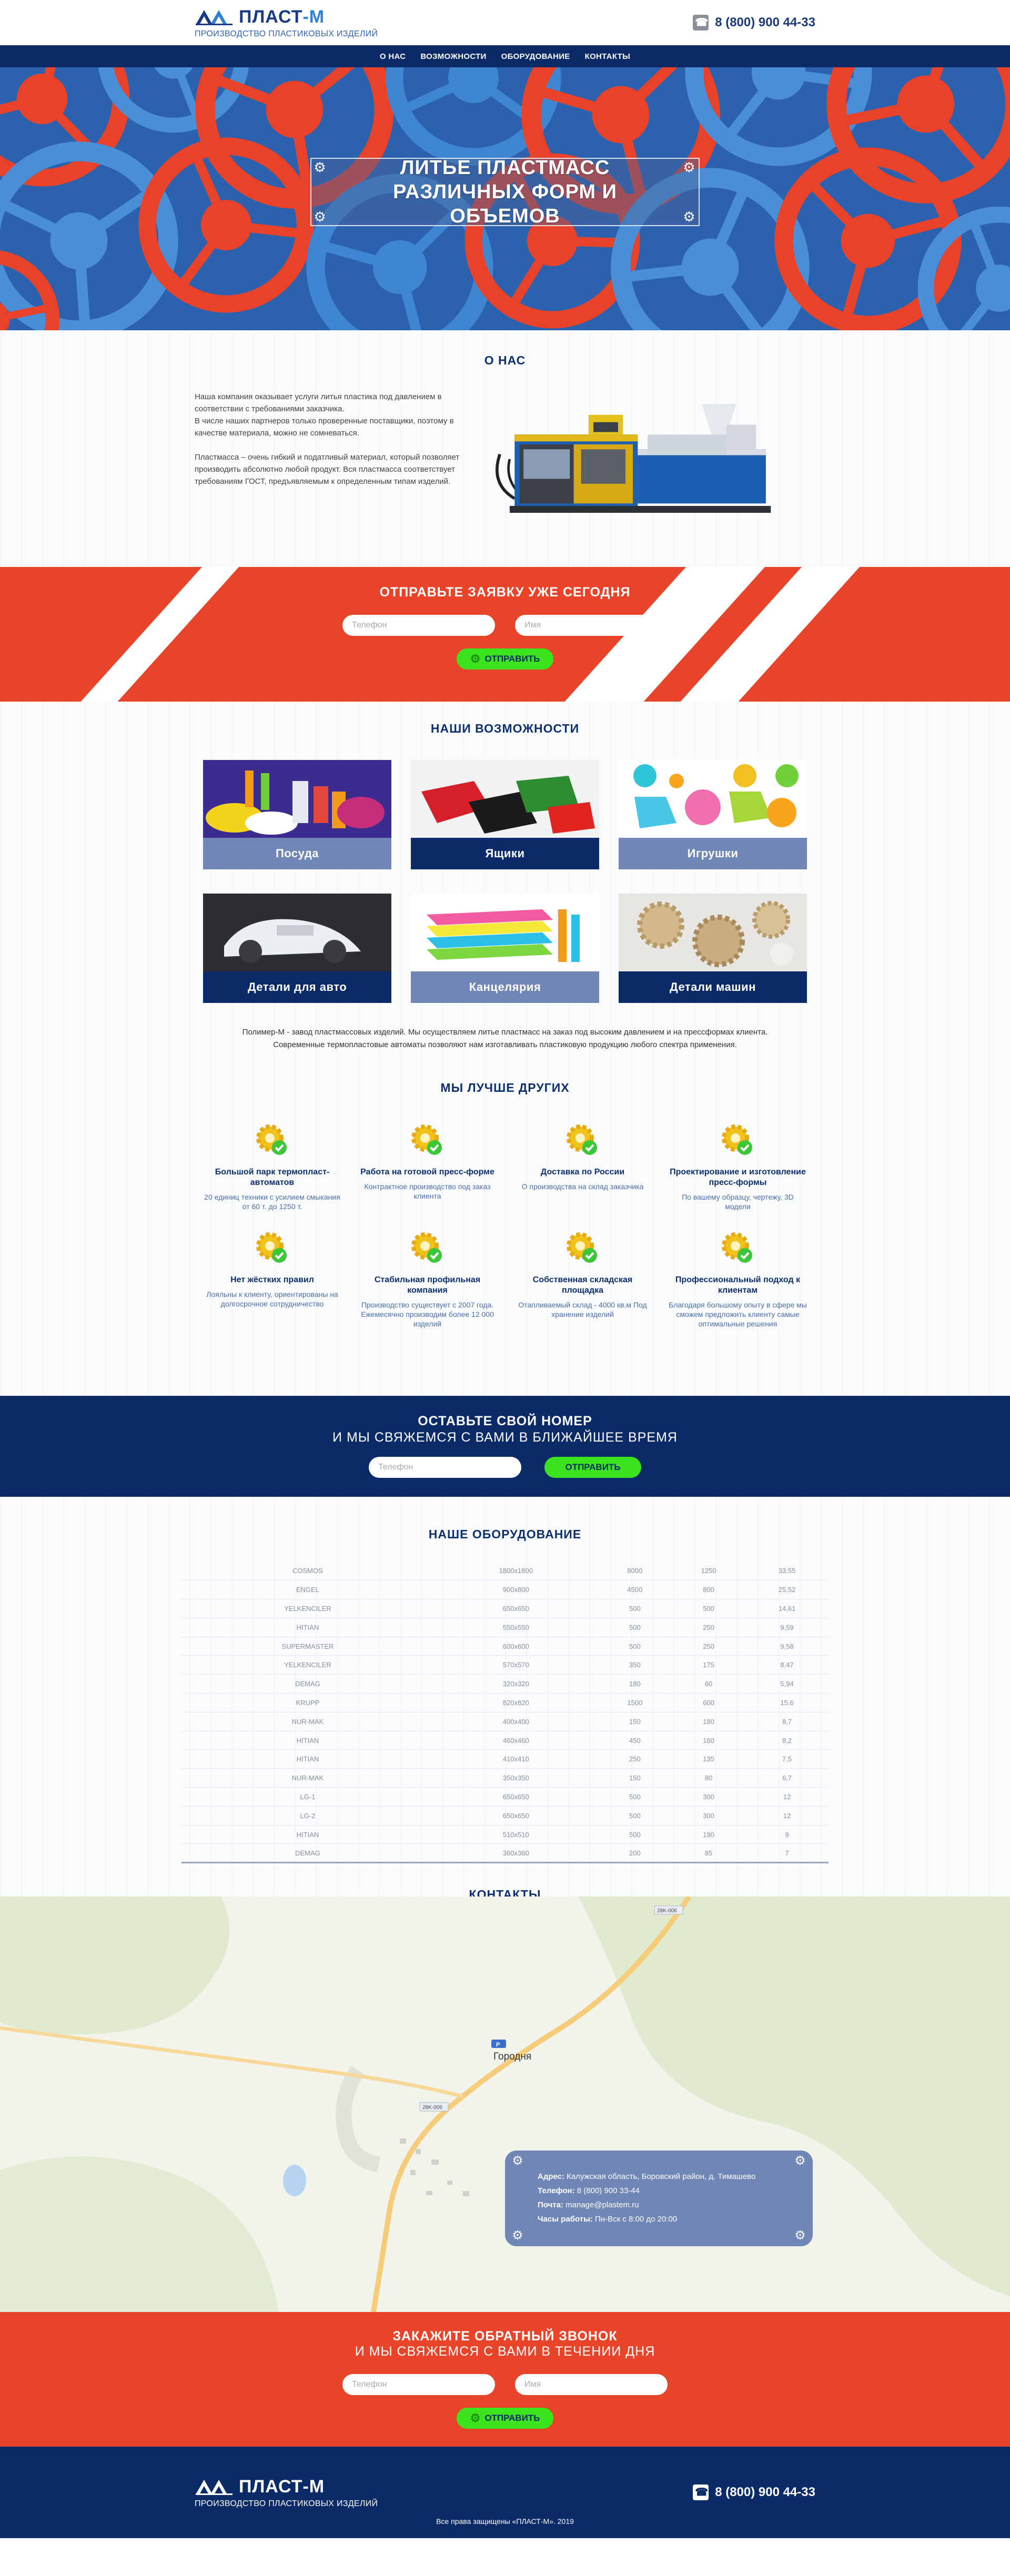 Image resolution: width=1010 pixels, height=2576 pixels. Describe the element at coordinates (713, 799) in the screenshot. I see `toys-image` at that location.